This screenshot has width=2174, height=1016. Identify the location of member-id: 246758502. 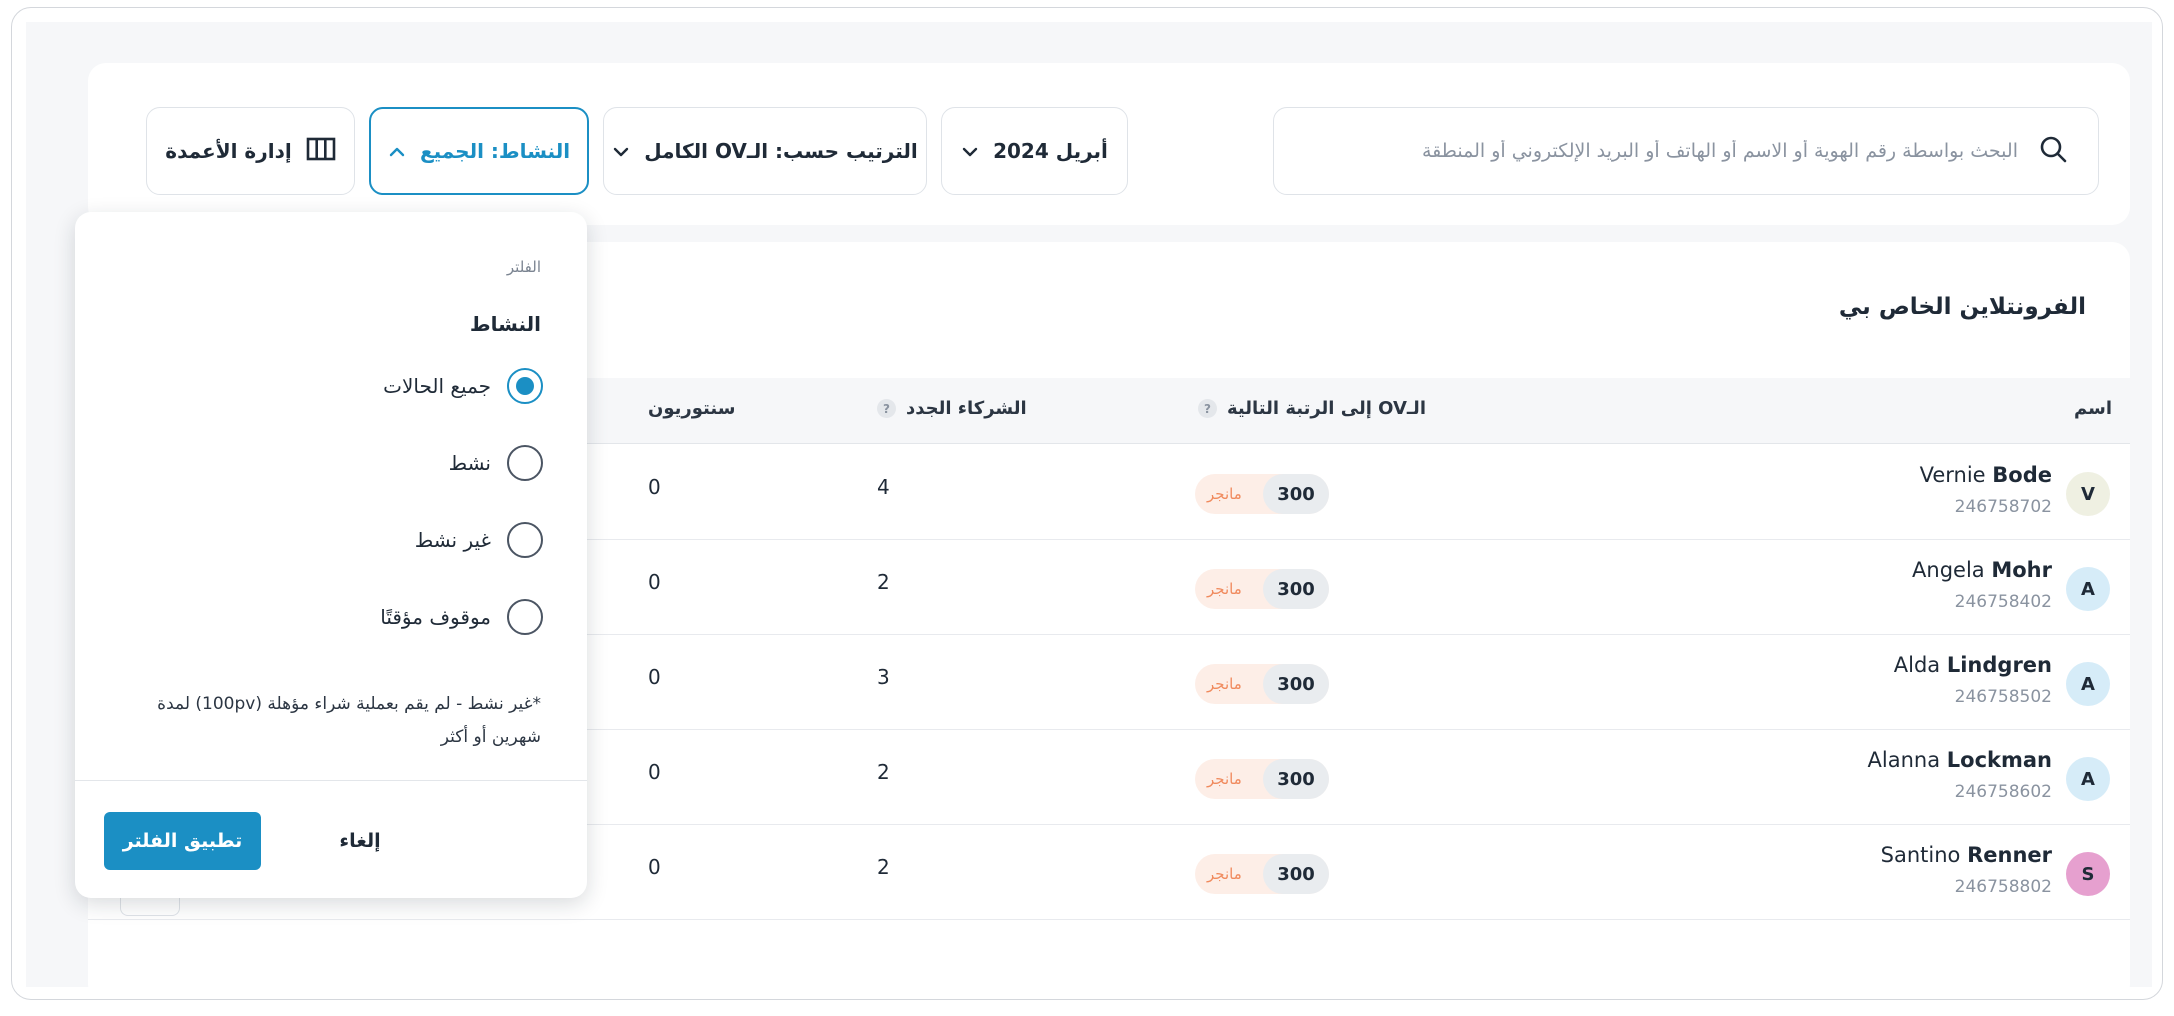
(2003, 697).